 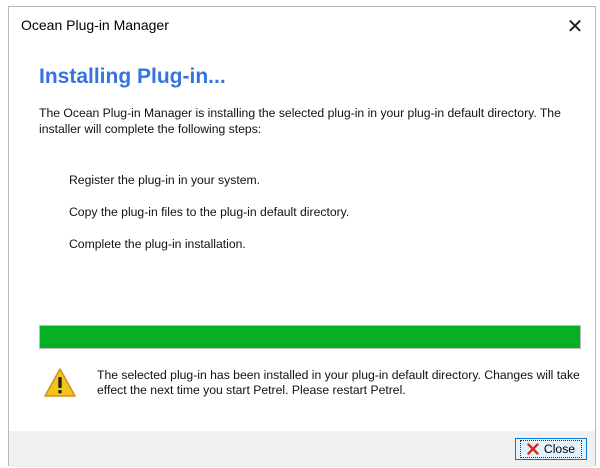 I want to click on close-button: Close, so click(x=551, y=449).